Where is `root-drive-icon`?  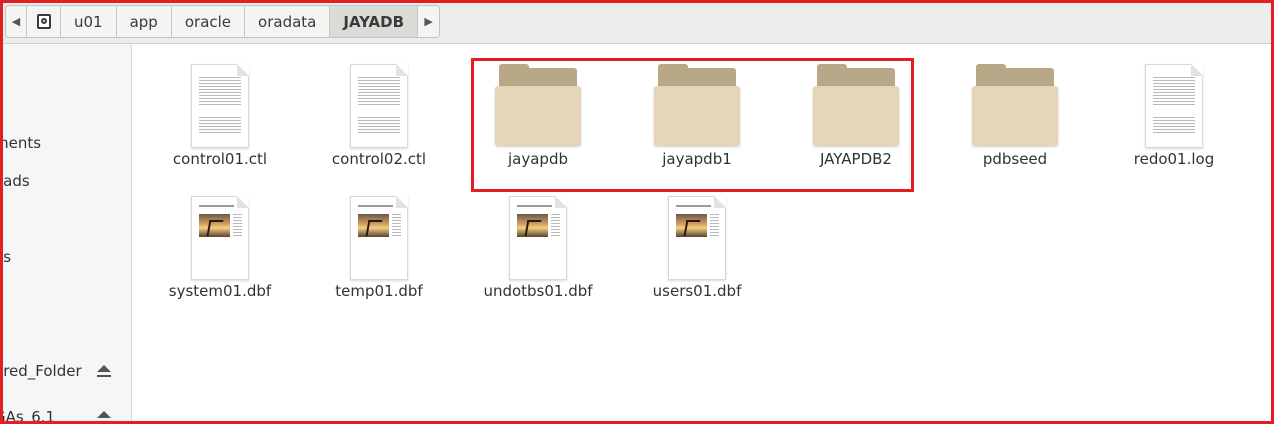
root-drive-icon is located at coordinates (43, 21).